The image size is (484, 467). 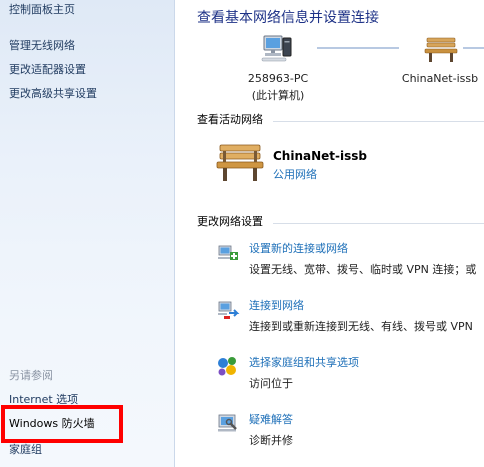 I want to click on connection-line, so click(x=358, y=48).